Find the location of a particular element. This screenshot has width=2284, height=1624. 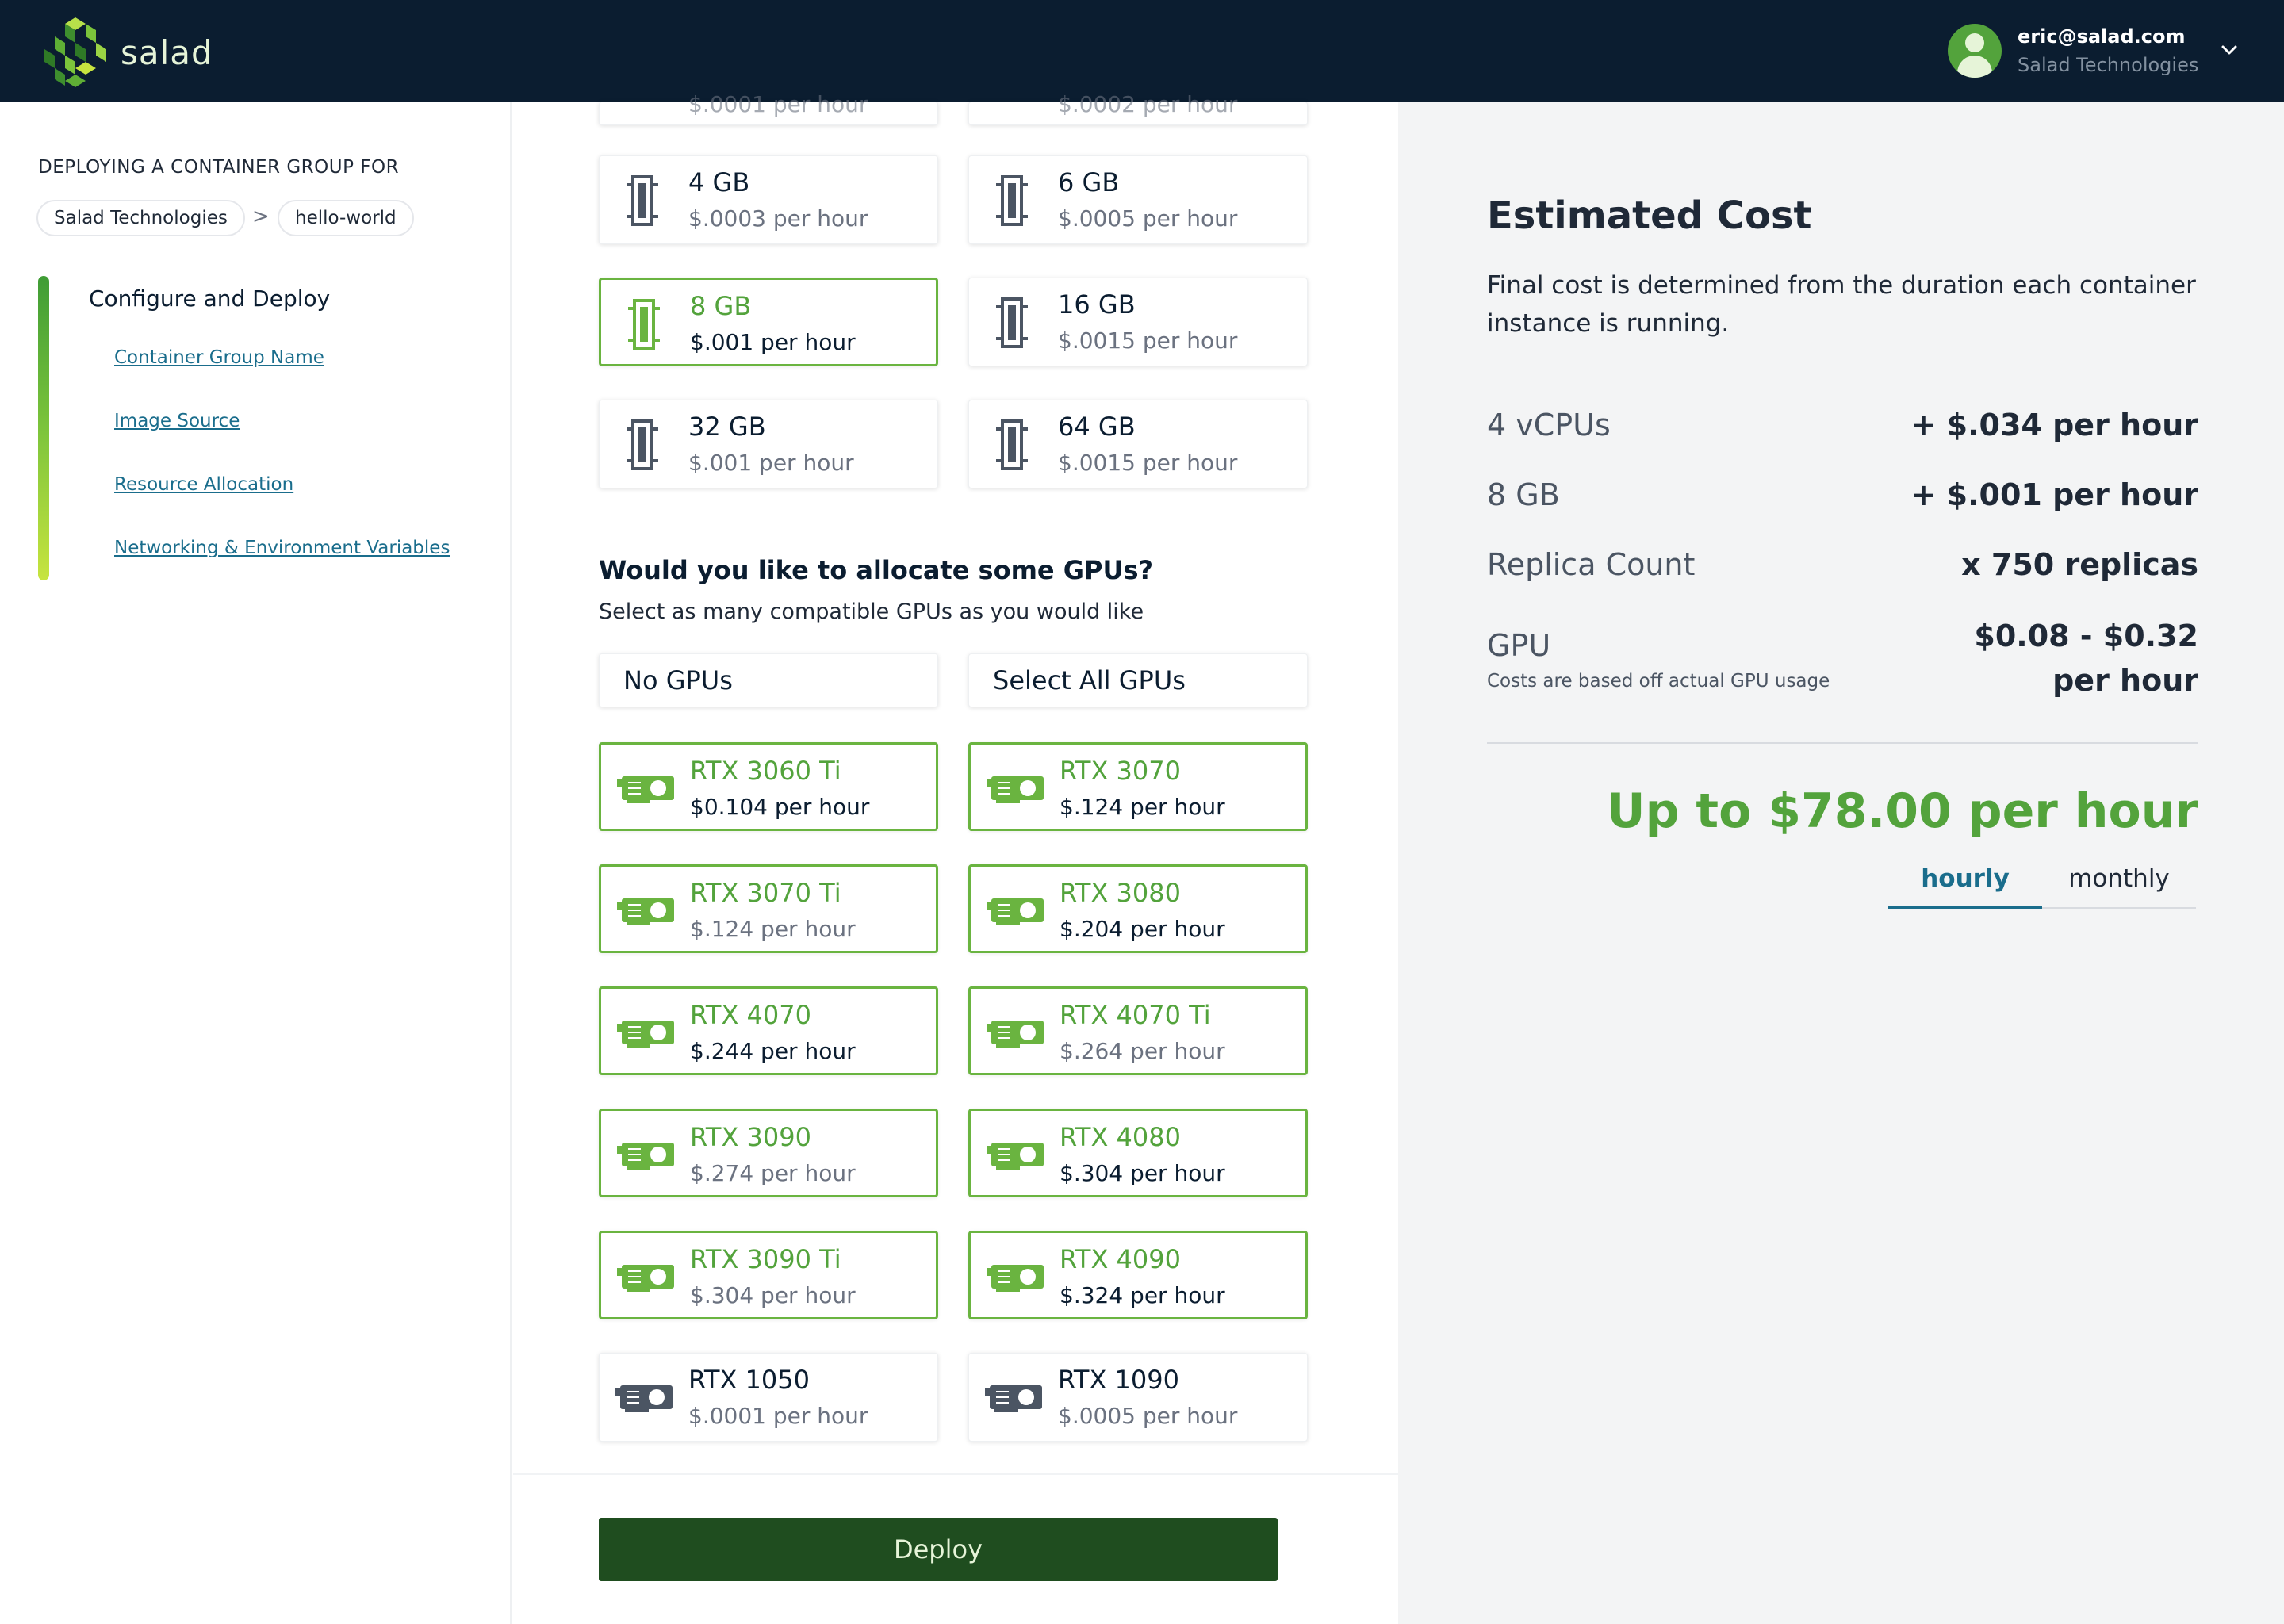

gpu-card-rtx-3070: RTX 3070 $.124 per hour is located at coordinates (1138, 786).